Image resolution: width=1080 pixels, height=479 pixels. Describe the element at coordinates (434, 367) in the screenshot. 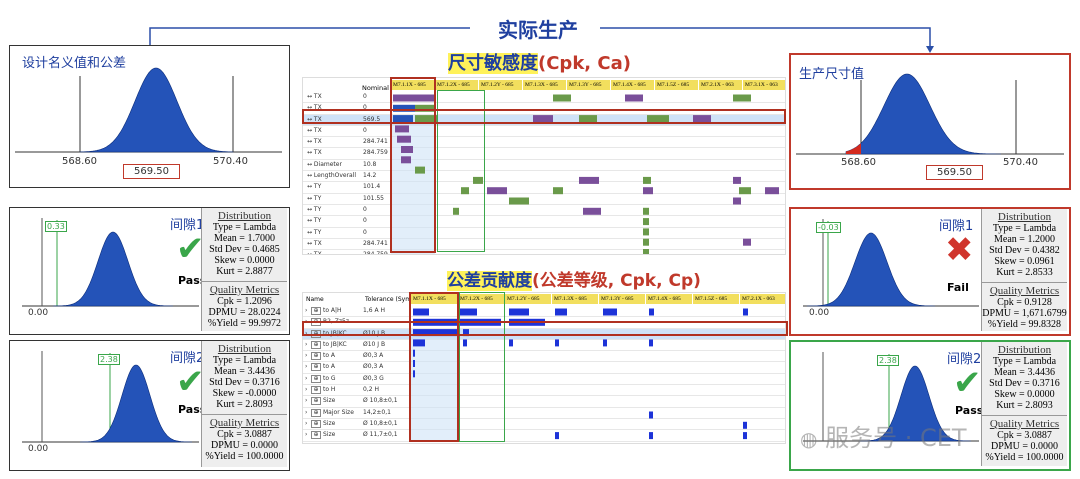

I see `cont-highlight-column` at that location.